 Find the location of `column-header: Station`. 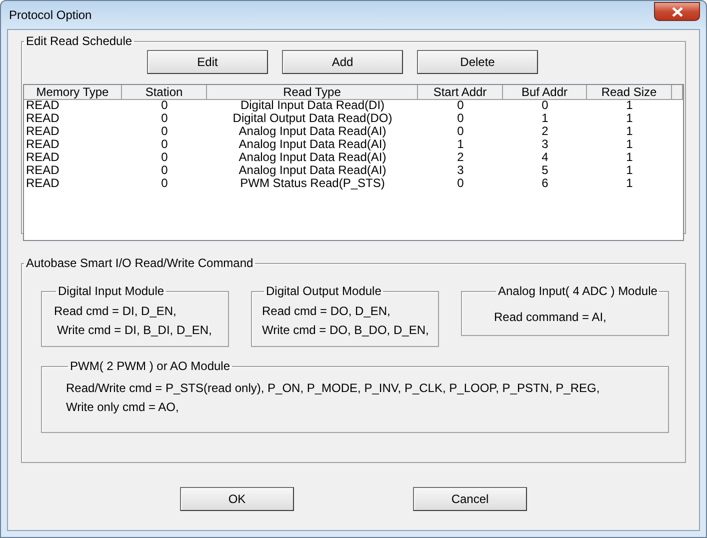

column-header: Station is located at coordinates (164, 92).